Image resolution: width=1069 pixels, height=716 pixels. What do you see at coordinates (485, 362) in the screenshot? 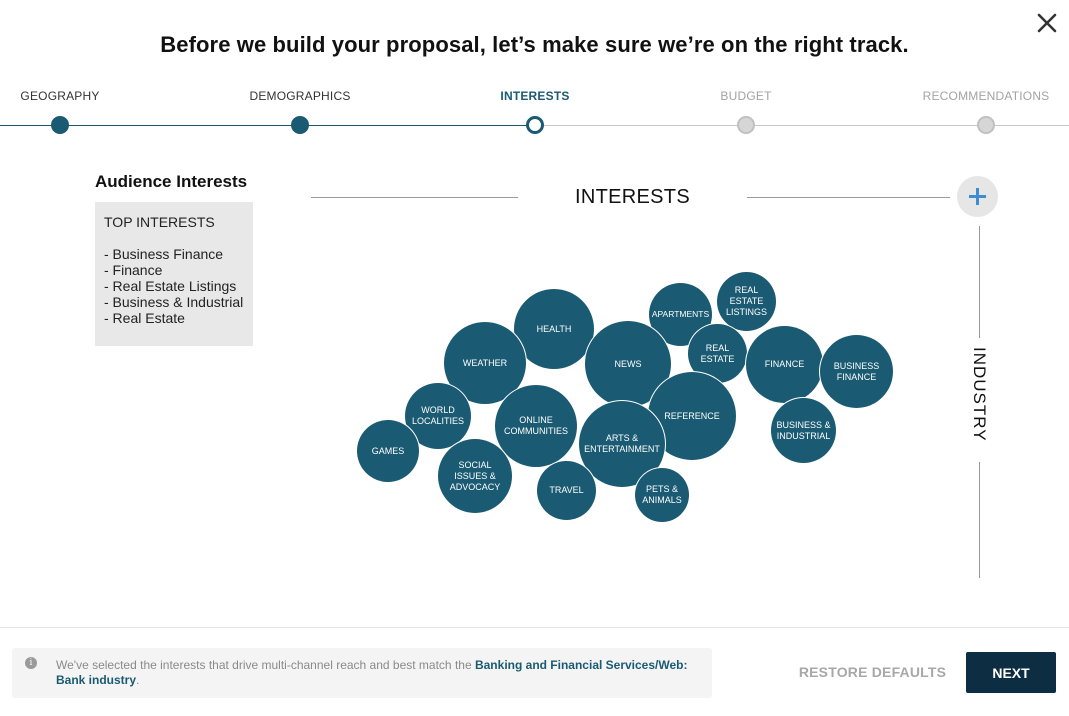
I see `bubble-label: WEATHER` at bounding box center [485, 362].